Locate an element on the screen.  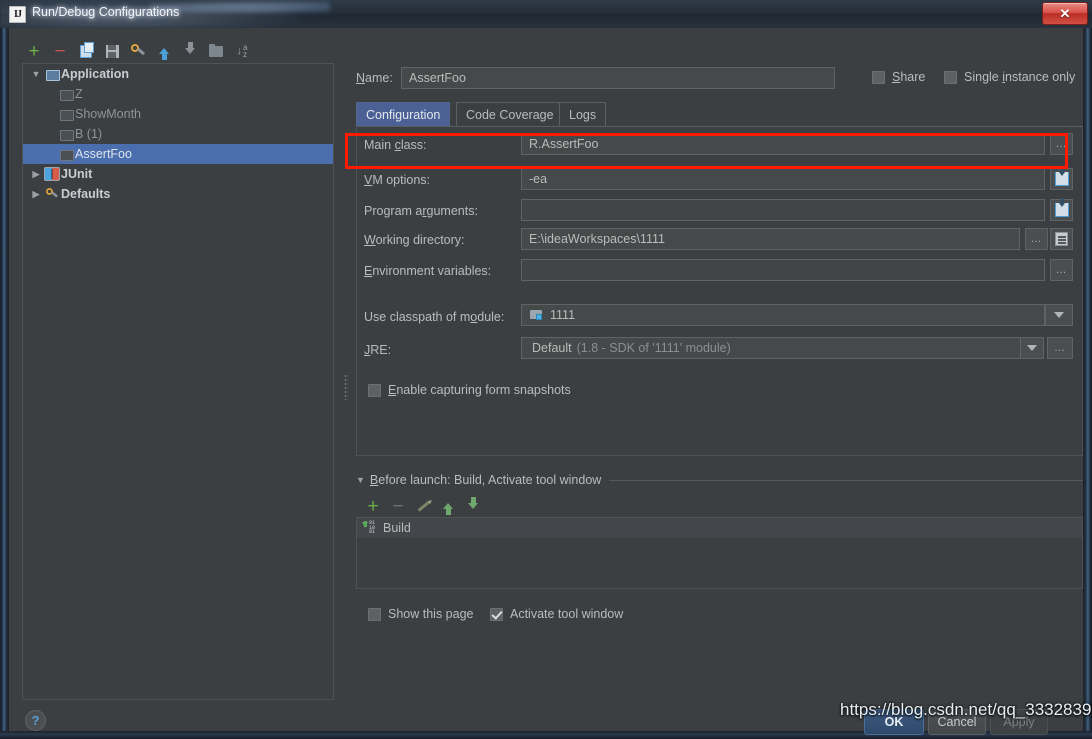
single-instance-checkbox is located at coordinates (950, 77).